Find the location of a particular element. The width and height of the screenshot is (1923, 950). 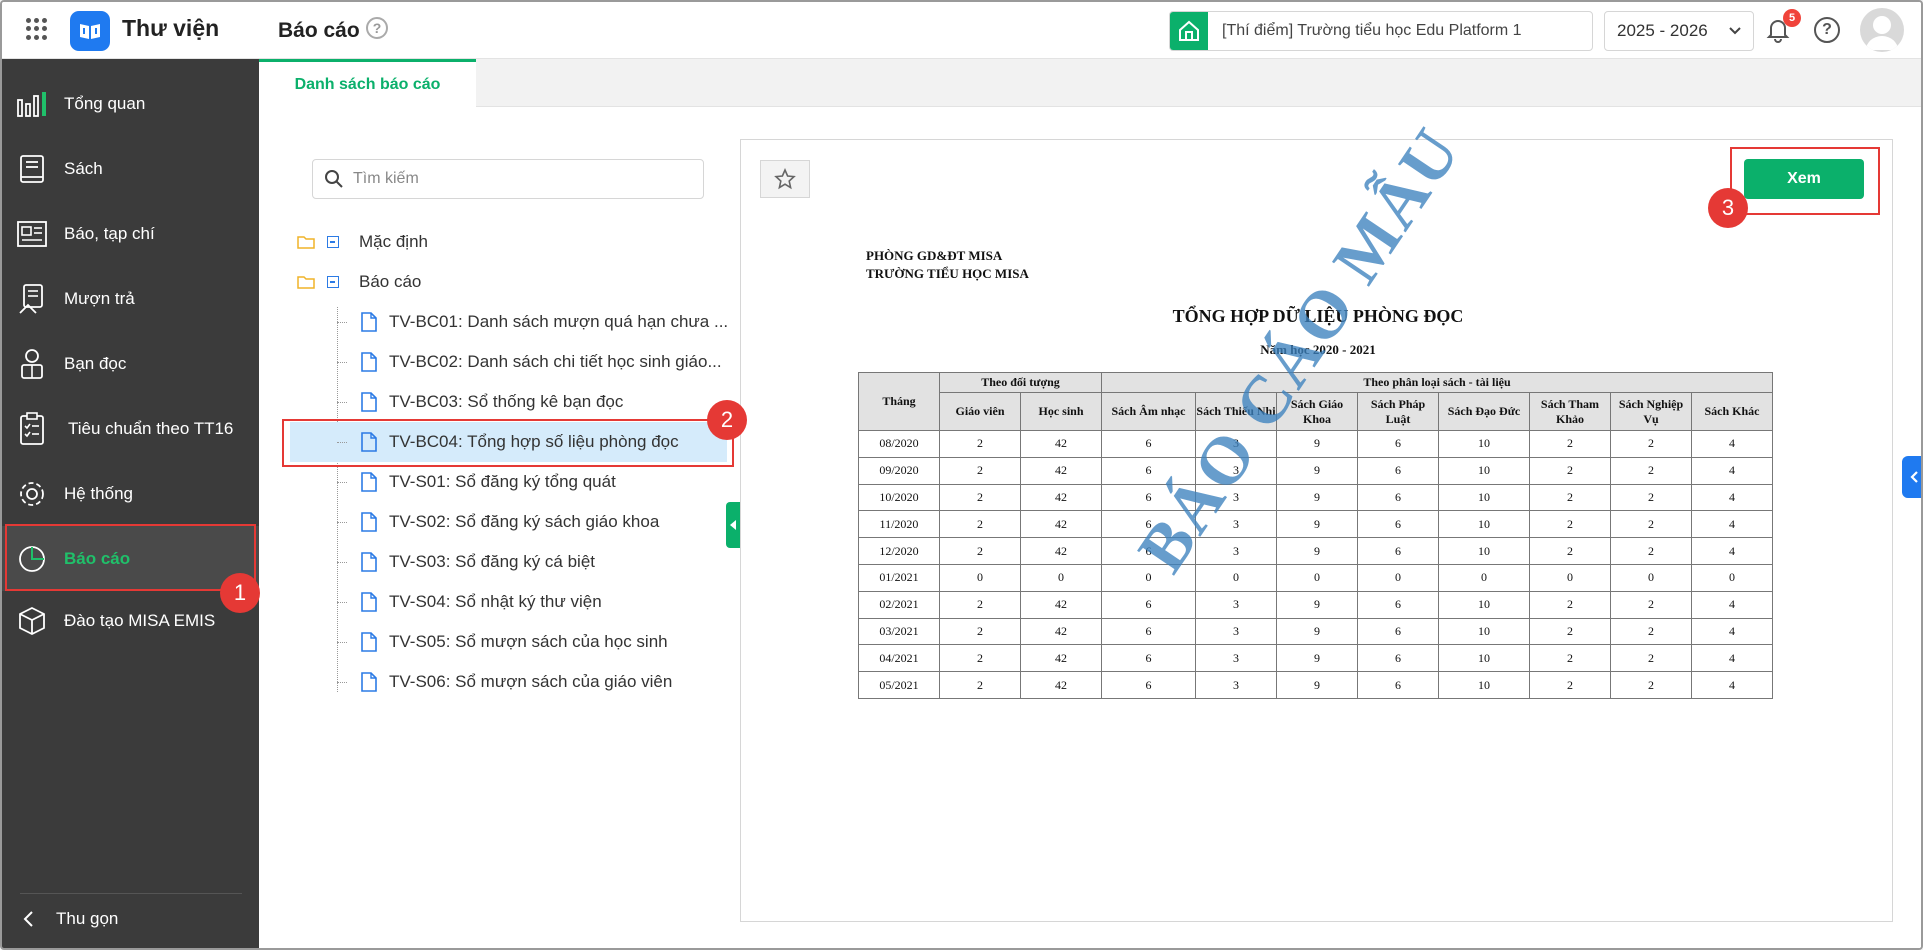

panel-collapse-handle is located at coordinates (733, 525).